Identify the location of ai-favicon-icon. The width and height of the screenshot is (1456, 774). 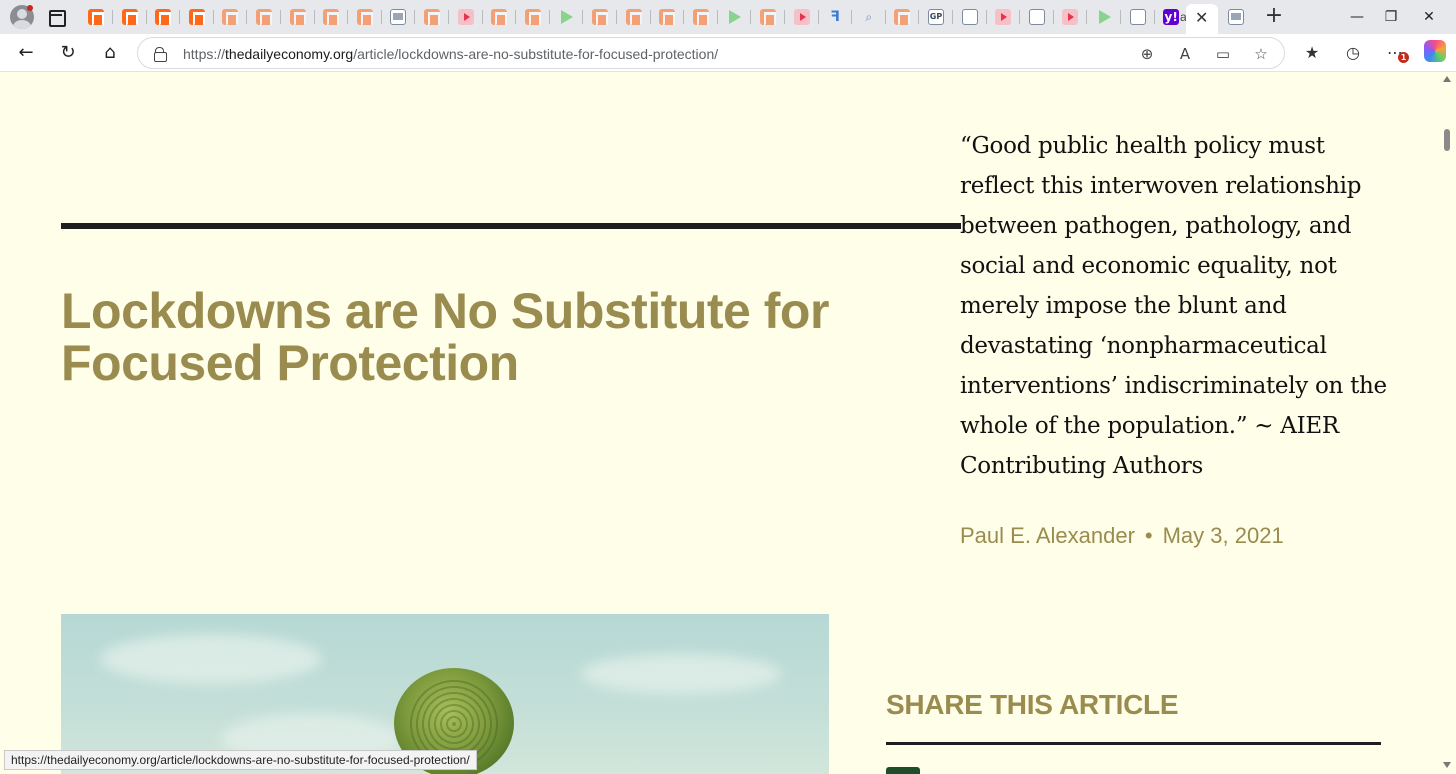
(1036, 17).